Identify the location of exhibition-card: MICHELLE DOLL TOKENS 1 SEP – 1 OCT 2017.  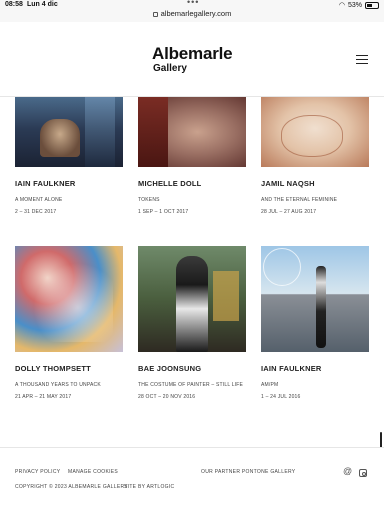
(192, 156).